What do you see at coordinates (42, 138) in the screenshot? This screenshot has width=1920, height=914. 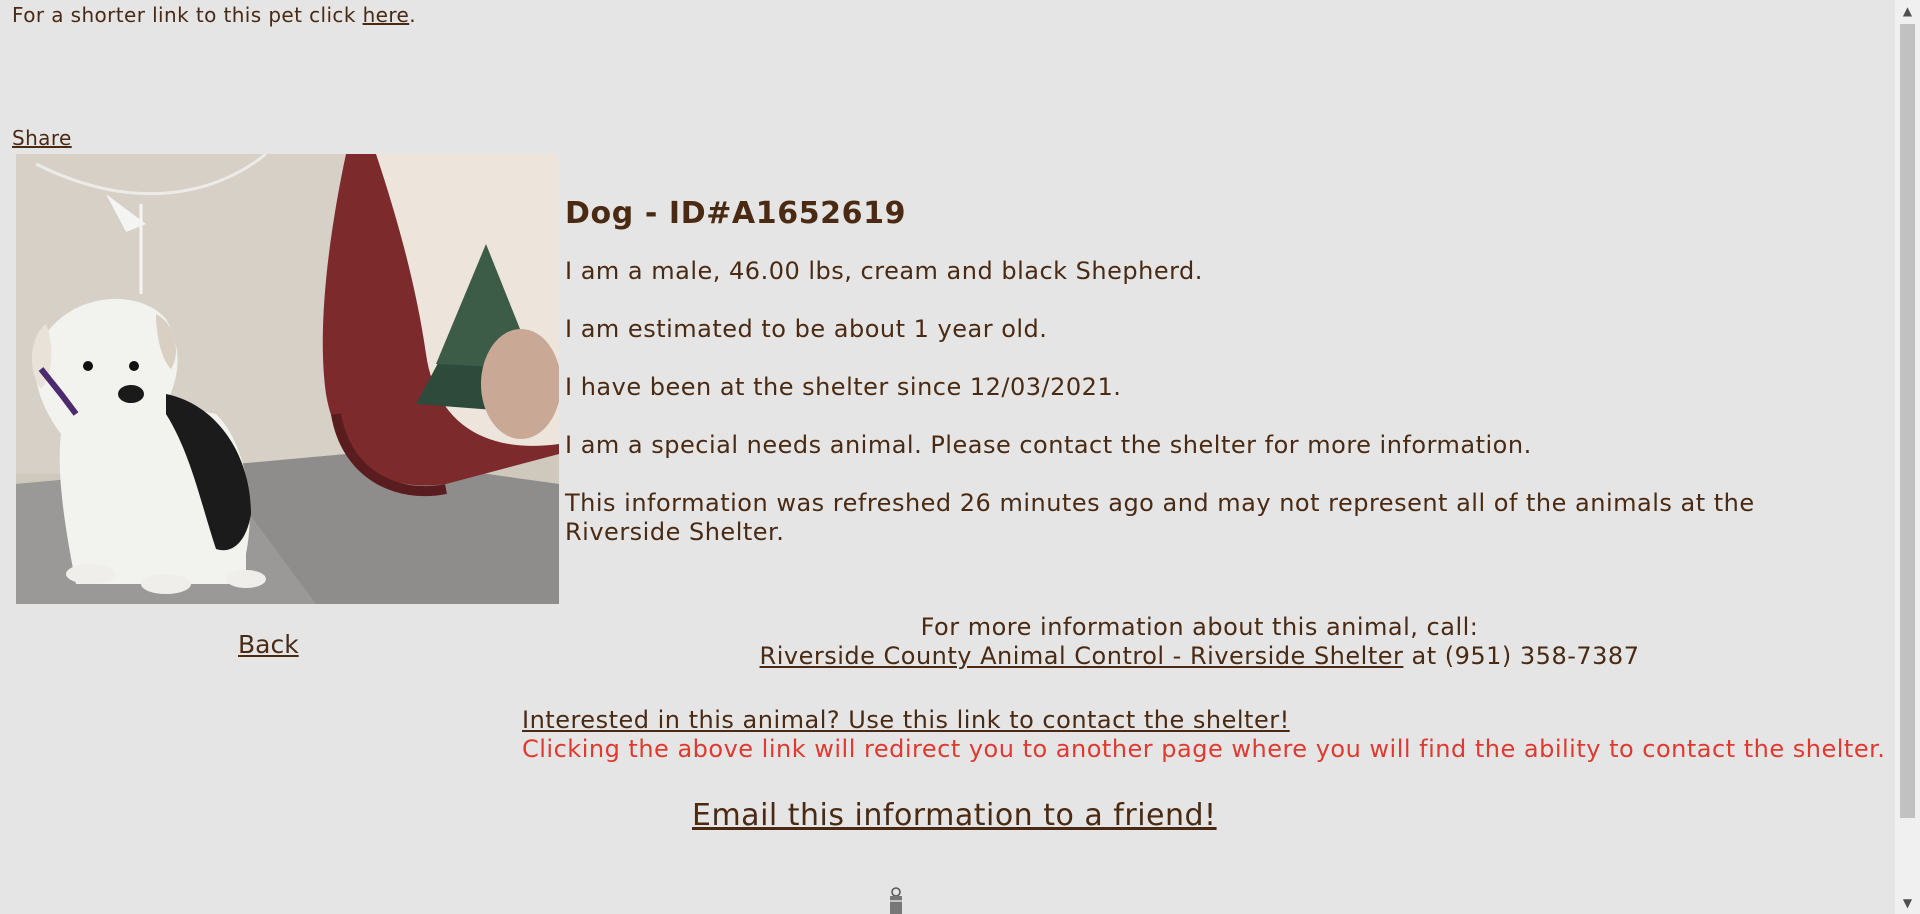 I see `share-link: Share` at bounding box center [42, 138].